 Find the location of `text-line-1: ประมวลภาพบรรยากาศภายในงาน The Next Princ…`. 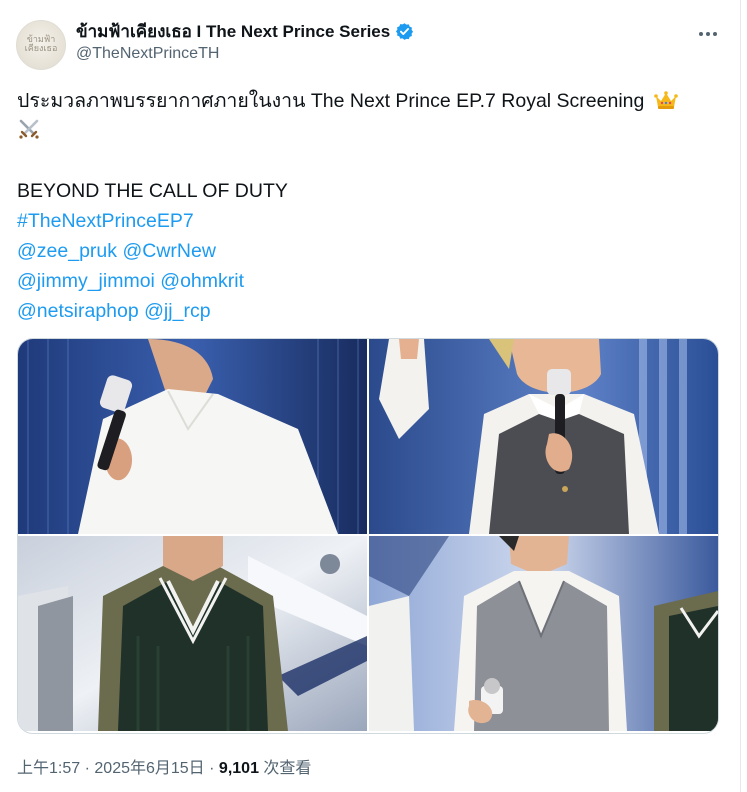

text-line-1: ประมวลภาพบรรยากาศภายในงาน The Next Princ… is located at coordinates (331, 101).